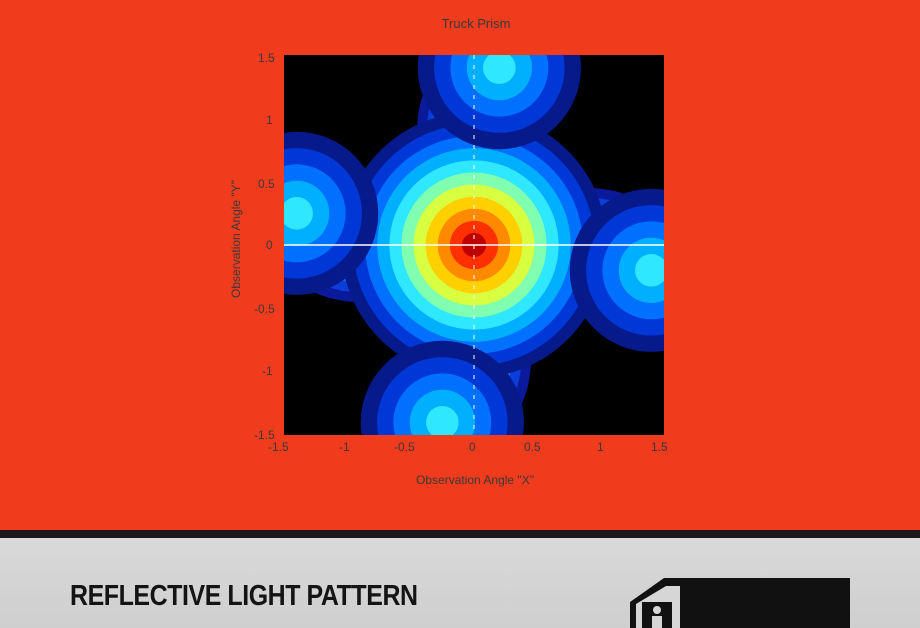 The image size is (920, 628). What do you see at coordinates (244, 596) in the screenshot?
I see `footer-title: REFLECTIVE LIGHT PATTERN` at bounding box center [244, 596].